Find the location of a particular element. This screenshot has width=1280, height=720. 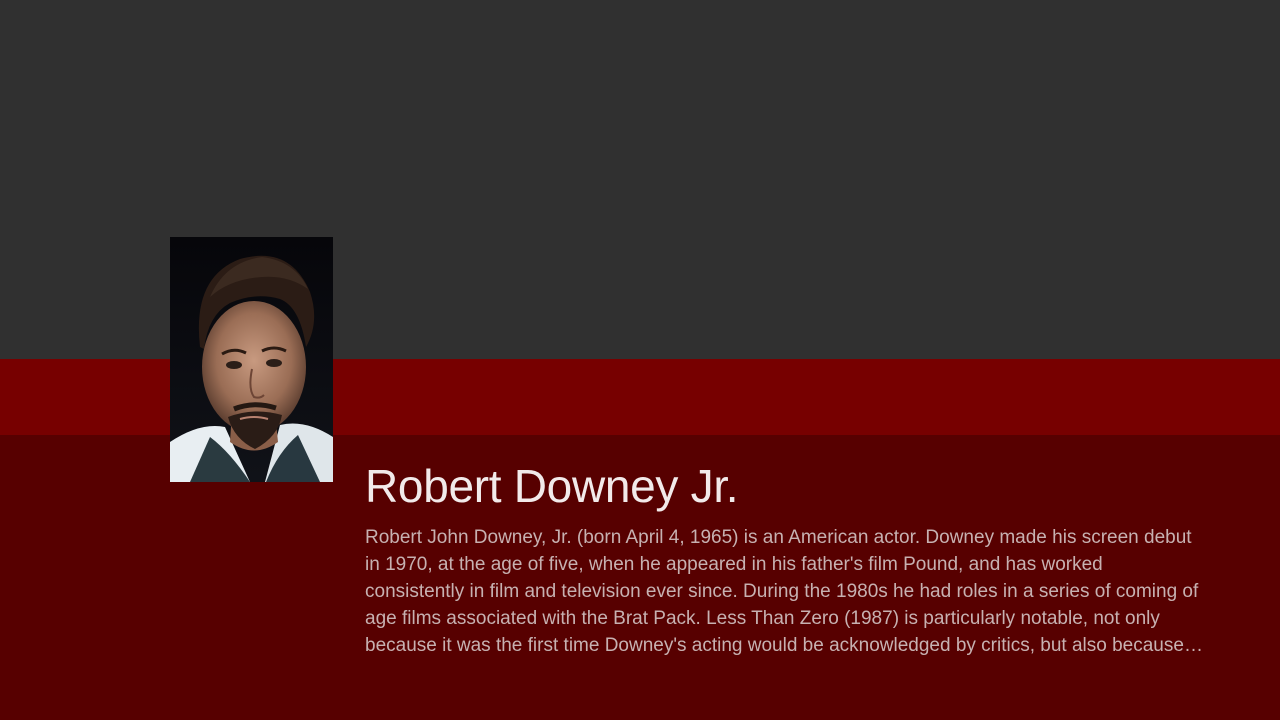

person-portrait is located at coordinates (251, 359).